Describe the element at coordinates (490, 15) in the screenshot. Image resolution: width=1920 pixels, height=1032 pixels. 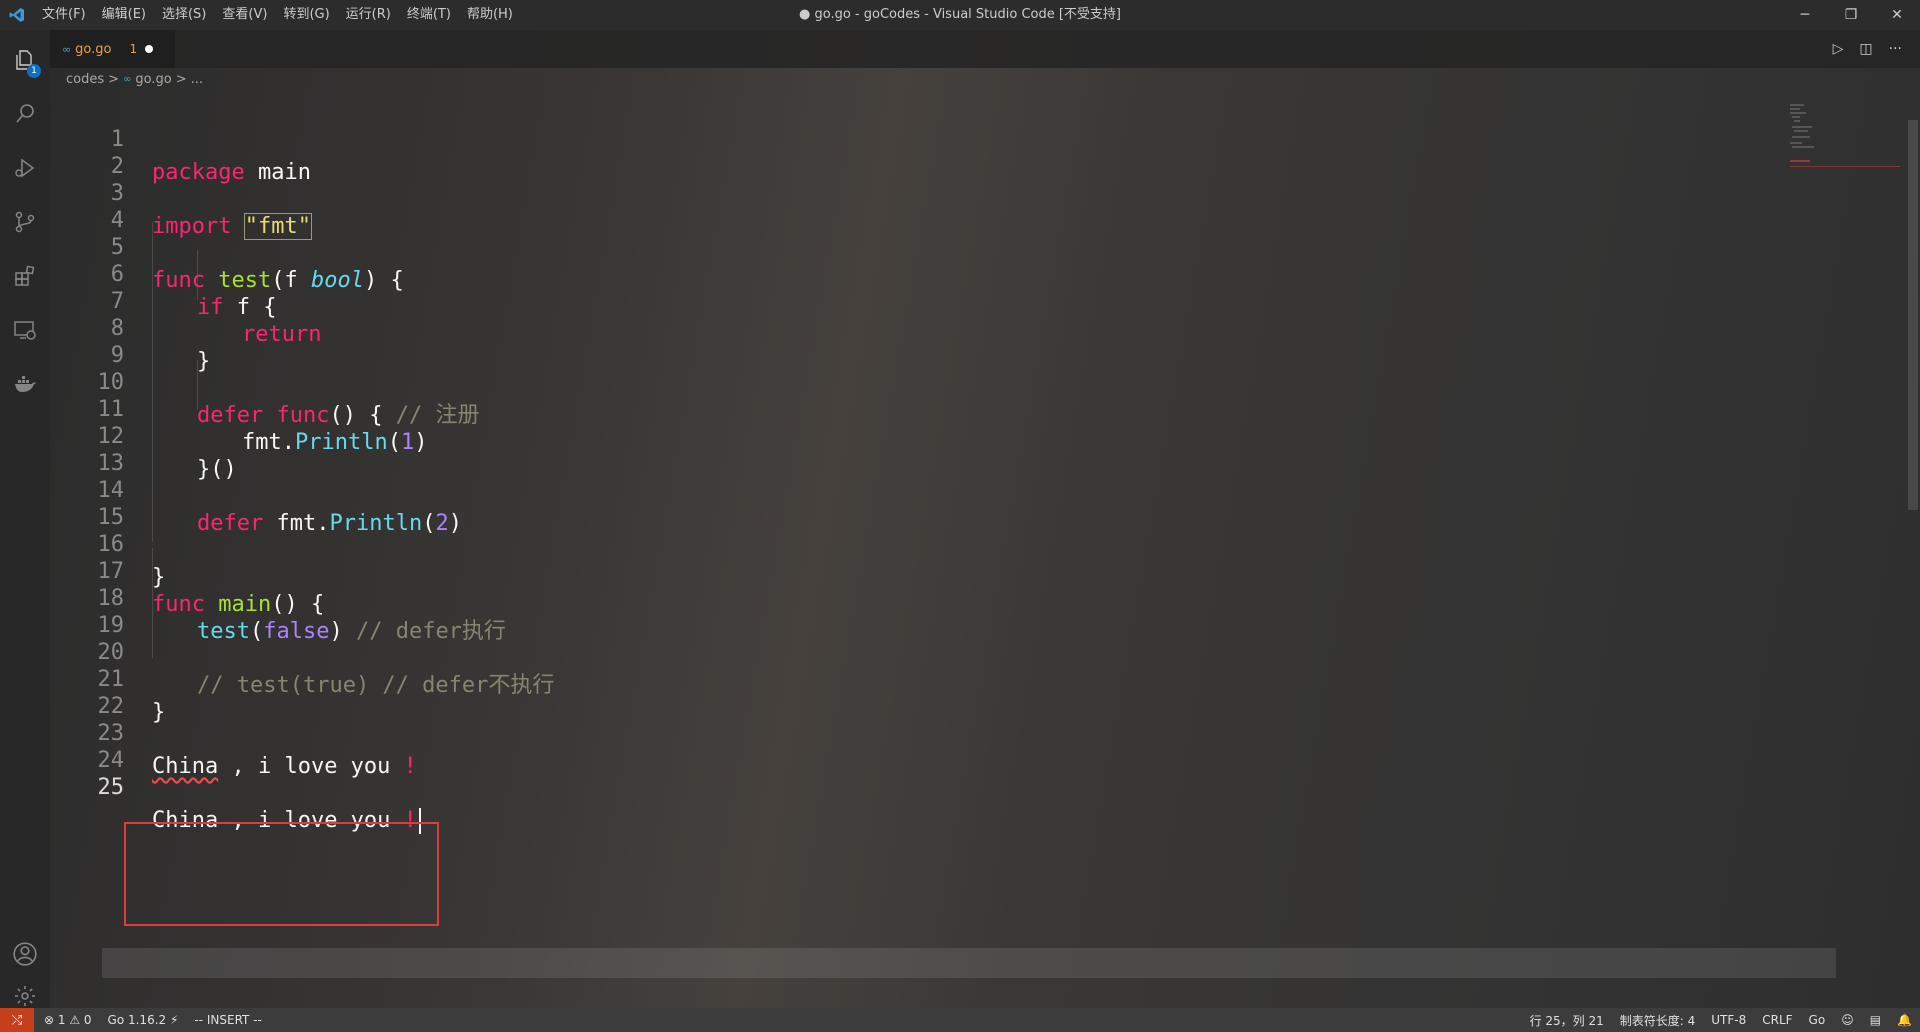
I see `menu-help: 帮助(H)` at that location.